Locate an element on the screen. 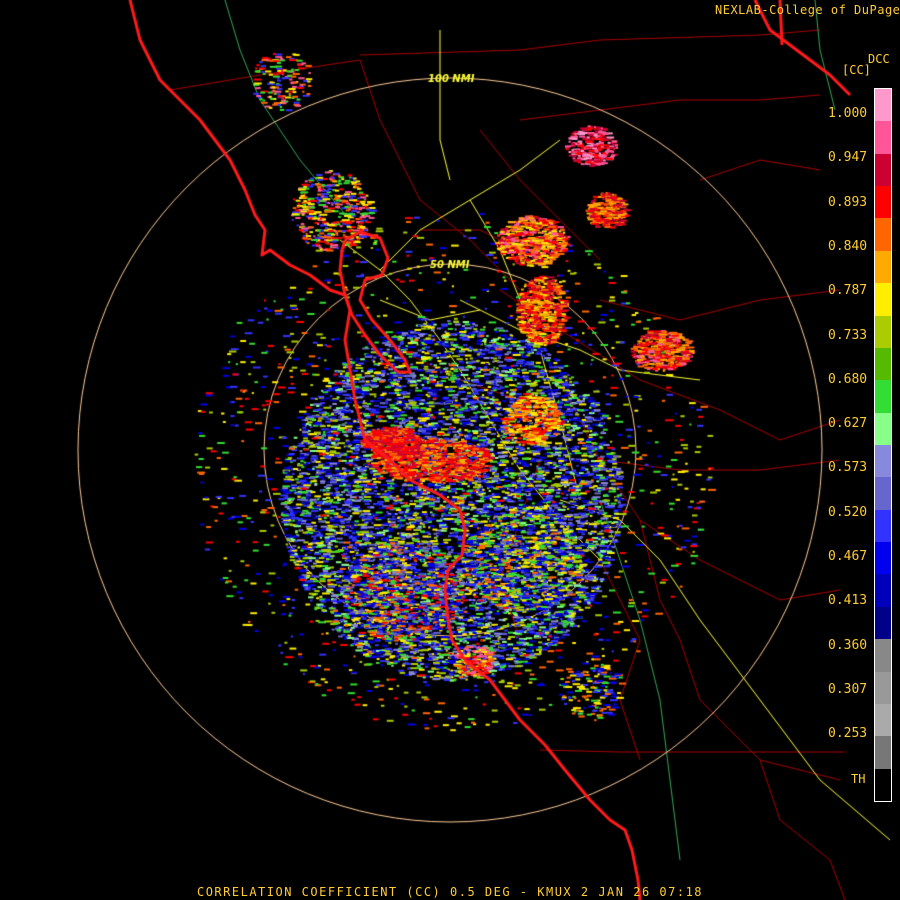 This screenshot has height=900, width=900. threshold-label: TH is located at coordinates (858, 779).